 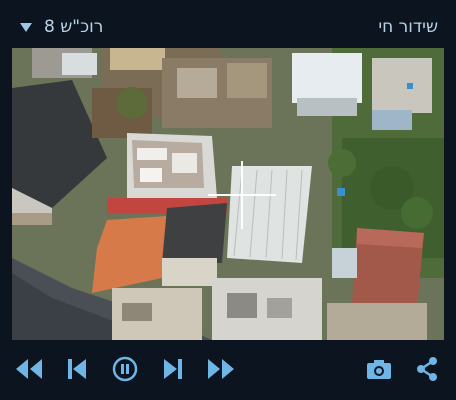 What do you see at coordinates (408, 27) in the screenshot?
I see `live-title: שידור חי` at bounding box center [408, 27].